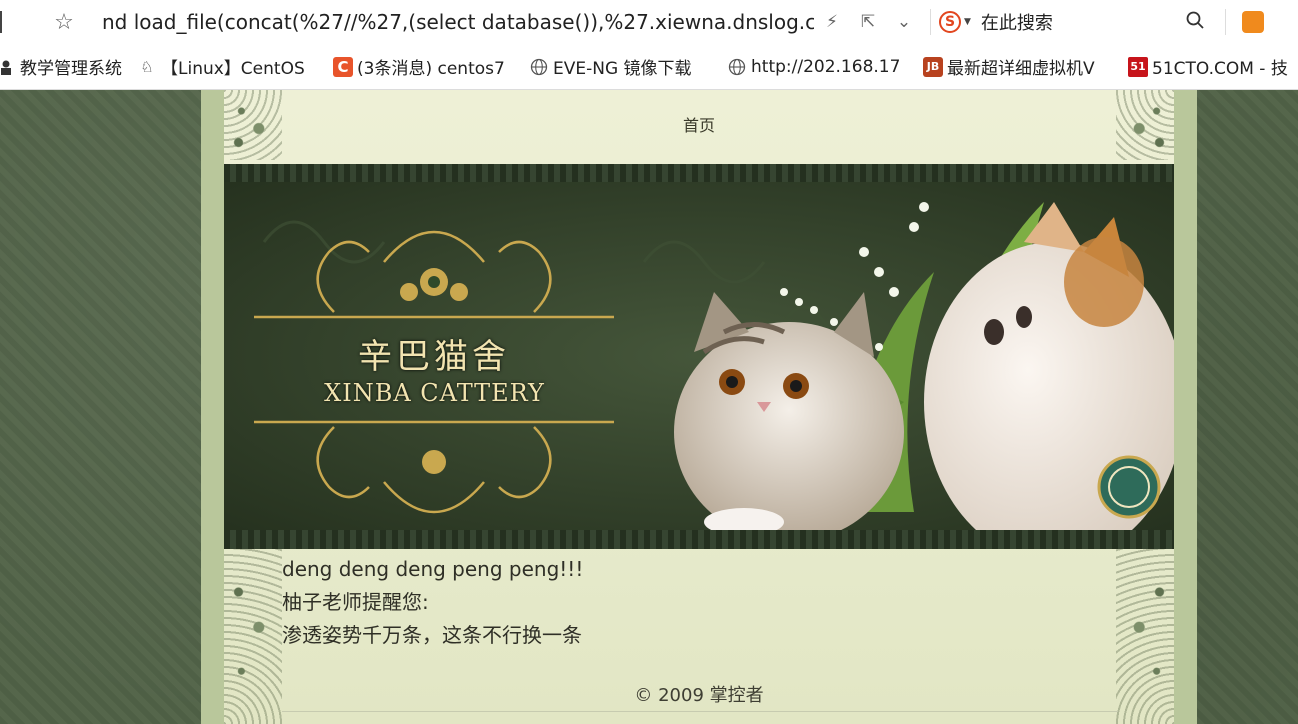  Describe the element at coordinates (434, 357) in the screenshot. I see `banner-title-cn: 辛巴猫舍` at that location.